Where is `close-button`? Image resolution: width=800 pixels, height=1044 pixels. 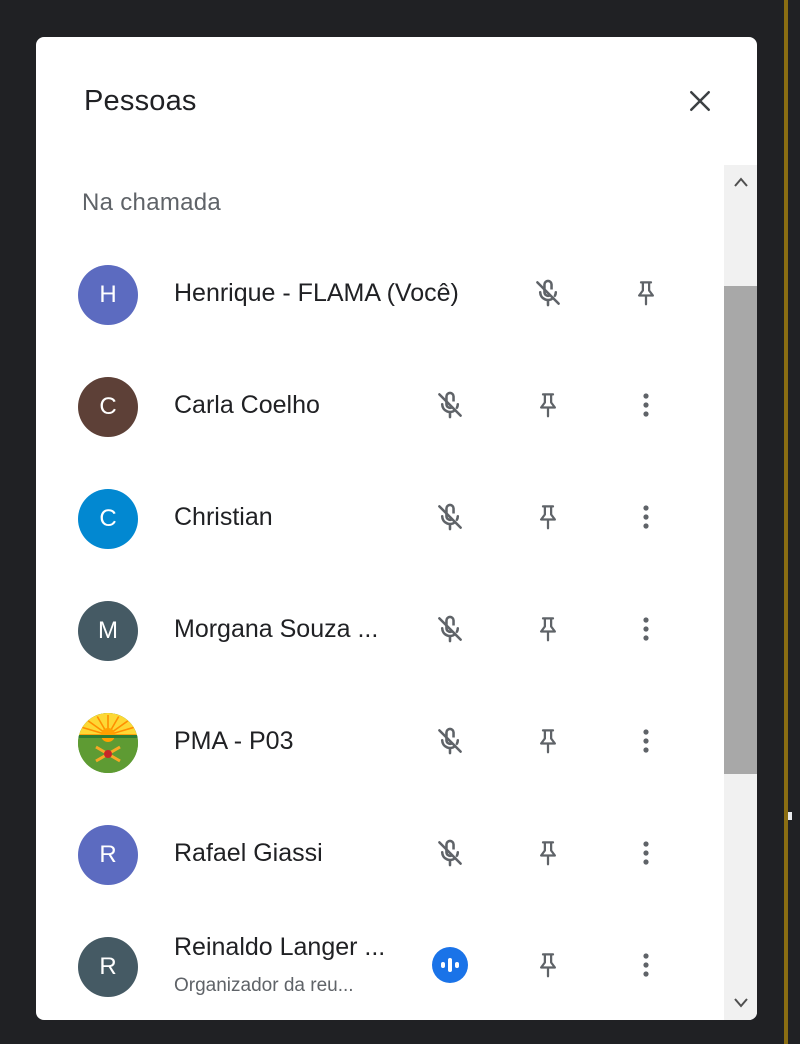 close-button is located at coordinates (700, 101).